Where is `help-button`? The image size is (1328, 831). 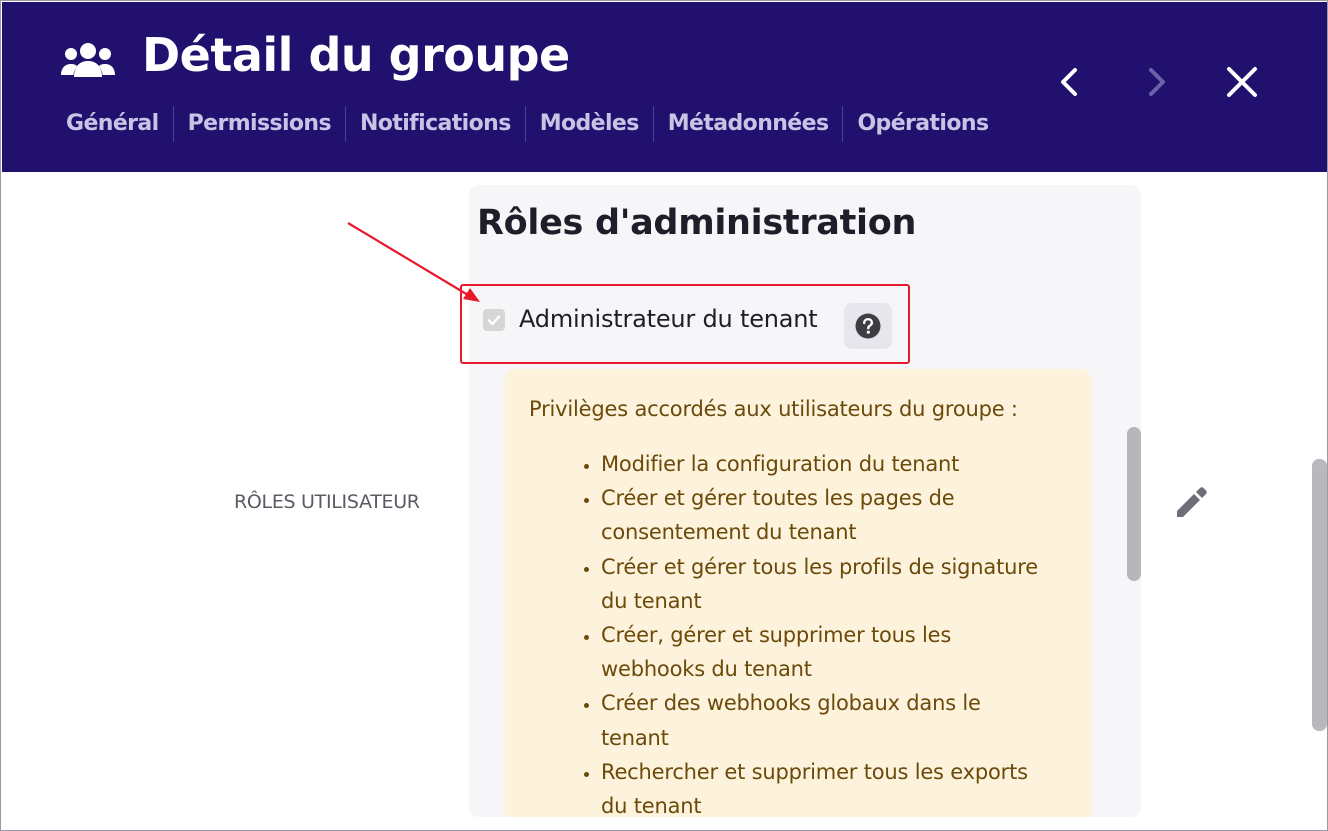
help-button is located at coordinates (868, 326).